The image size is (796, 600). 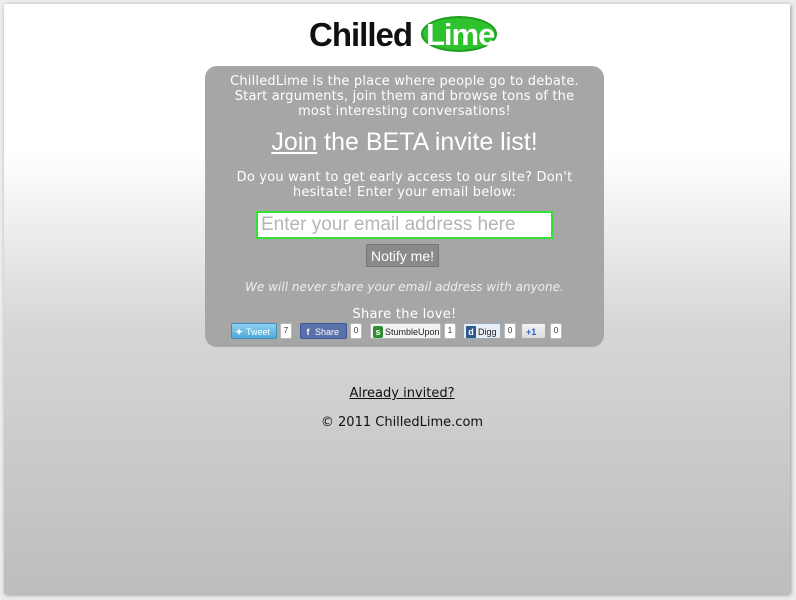 What do you see at coordinates (327, 332) in the screenshot?
I see `facebook-share-label: Share` at bounding box center [327, 332].